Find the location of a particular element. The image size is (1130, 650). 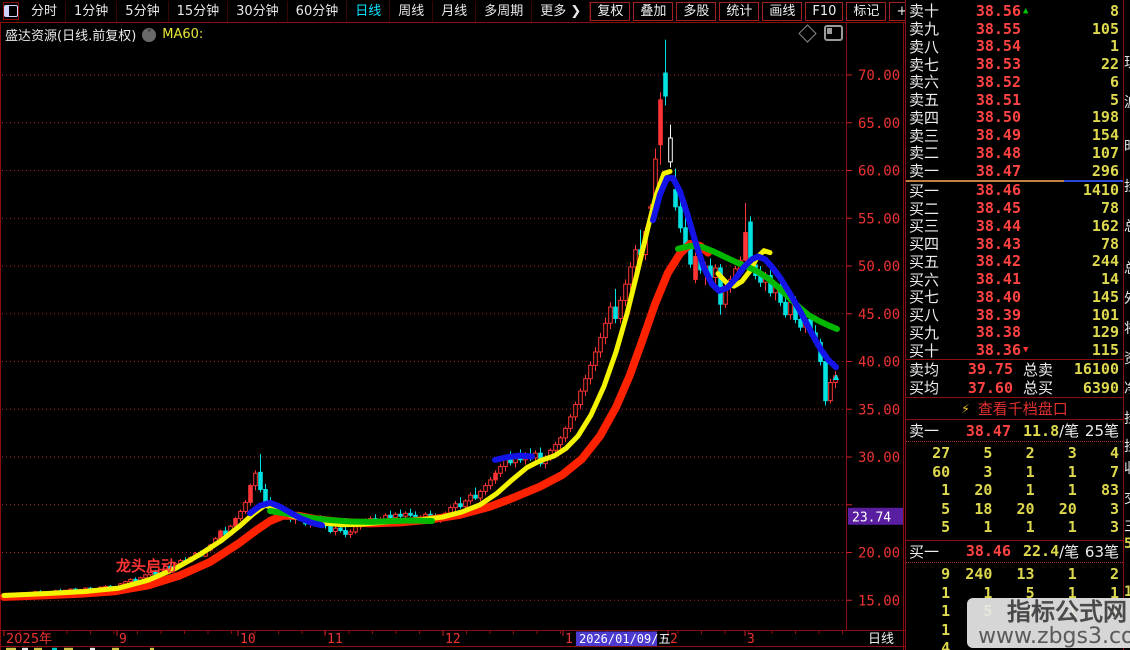

buy-cell-0-4: 2 is located at coordinates (1114, 573).